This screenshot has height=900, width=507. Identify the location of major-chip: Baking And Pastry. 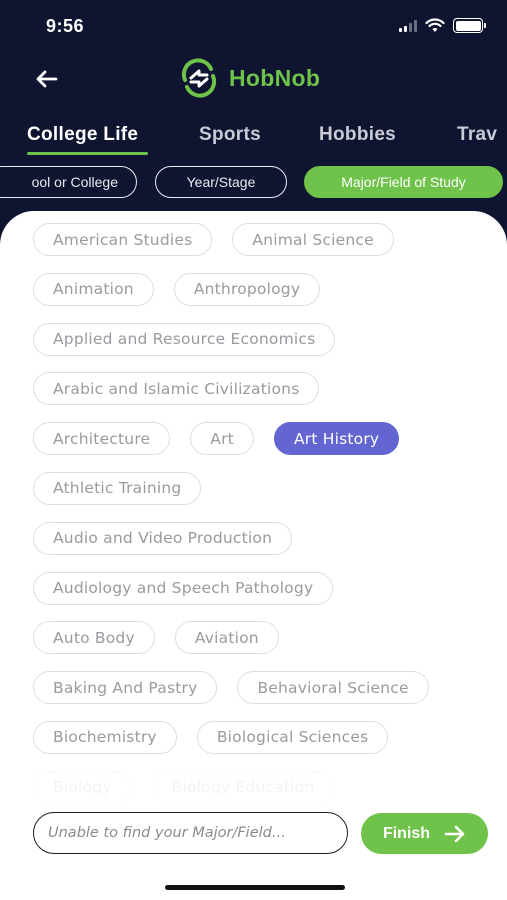
(125, 688).